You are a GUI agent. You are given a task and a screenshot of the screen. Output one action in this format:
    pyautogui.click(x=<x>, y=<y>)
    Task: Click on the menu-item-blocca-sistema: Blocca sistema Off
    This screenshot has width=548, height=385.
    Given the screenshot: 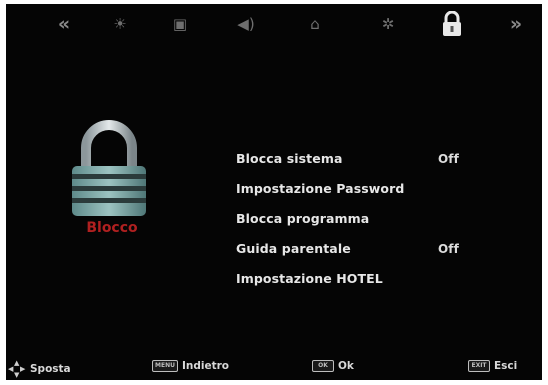 What is the action you would take?
    pyautogui.click(x=376, y=159)
    